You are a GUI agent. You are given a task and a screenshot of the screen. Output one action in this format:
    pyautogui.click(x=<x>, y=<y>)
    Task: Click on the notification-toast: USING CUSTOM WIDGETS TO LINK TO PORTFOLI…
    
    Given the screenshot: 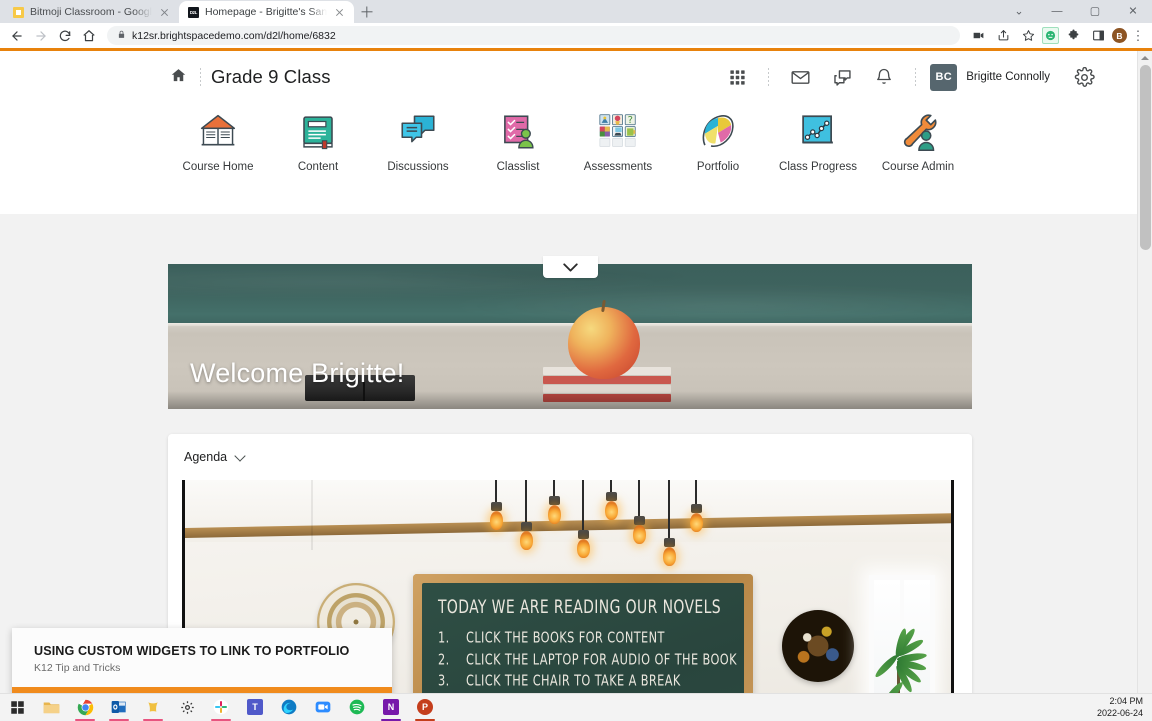 What is the action you would take?
    pyautogui.click(x=202, y=660)
    